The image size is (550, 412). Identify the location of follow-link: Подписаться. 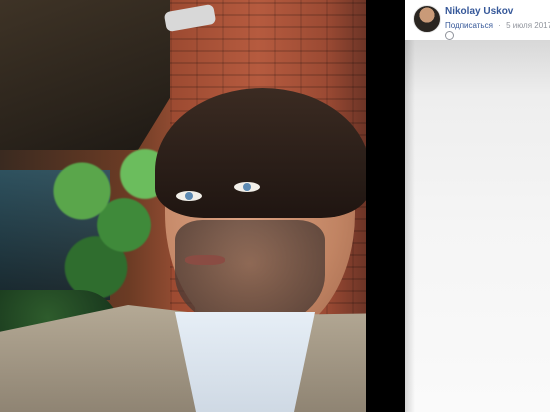
(469, 25).